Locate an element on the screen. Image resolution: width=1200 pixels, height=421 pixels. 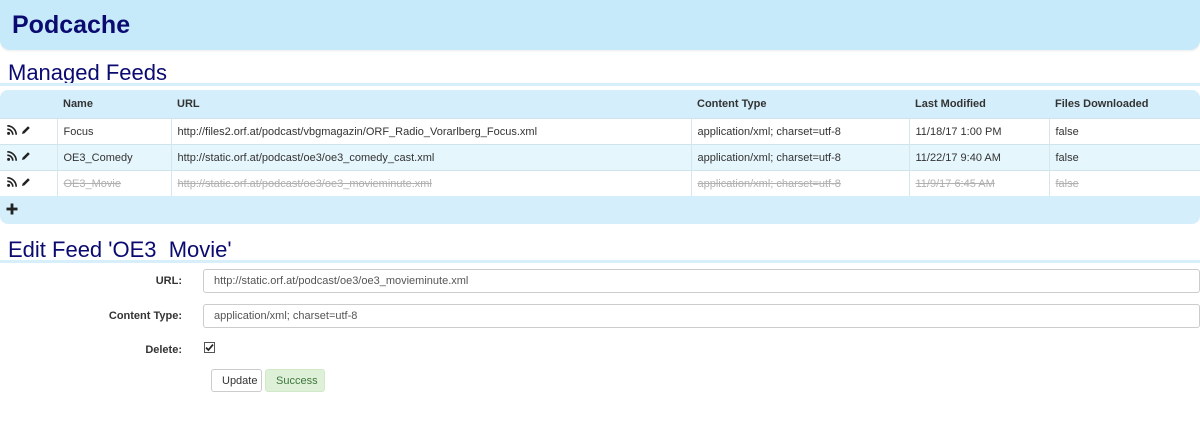
cell-last-modified: 11/22/17 9:40 AM is located at coordinates (978, 157).